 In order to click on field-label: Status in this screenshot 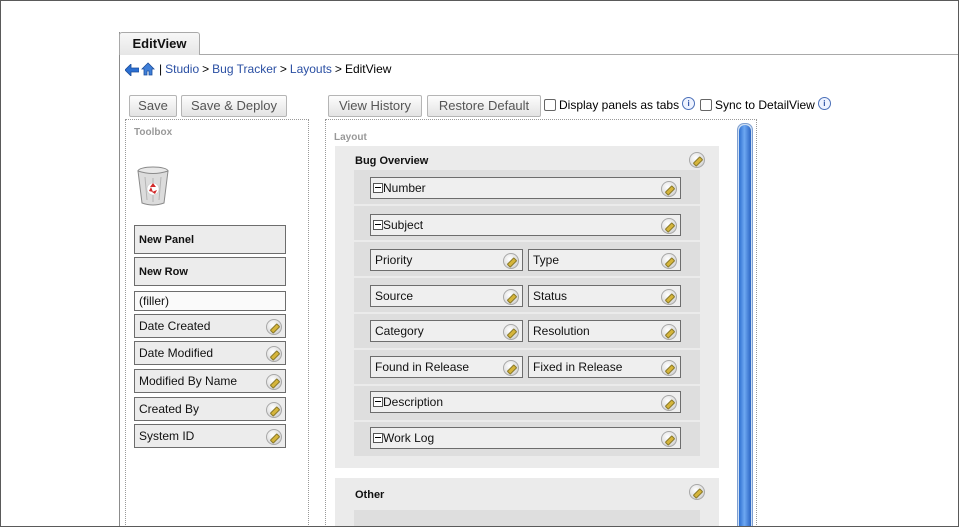, I will do `click(550, 296)`.